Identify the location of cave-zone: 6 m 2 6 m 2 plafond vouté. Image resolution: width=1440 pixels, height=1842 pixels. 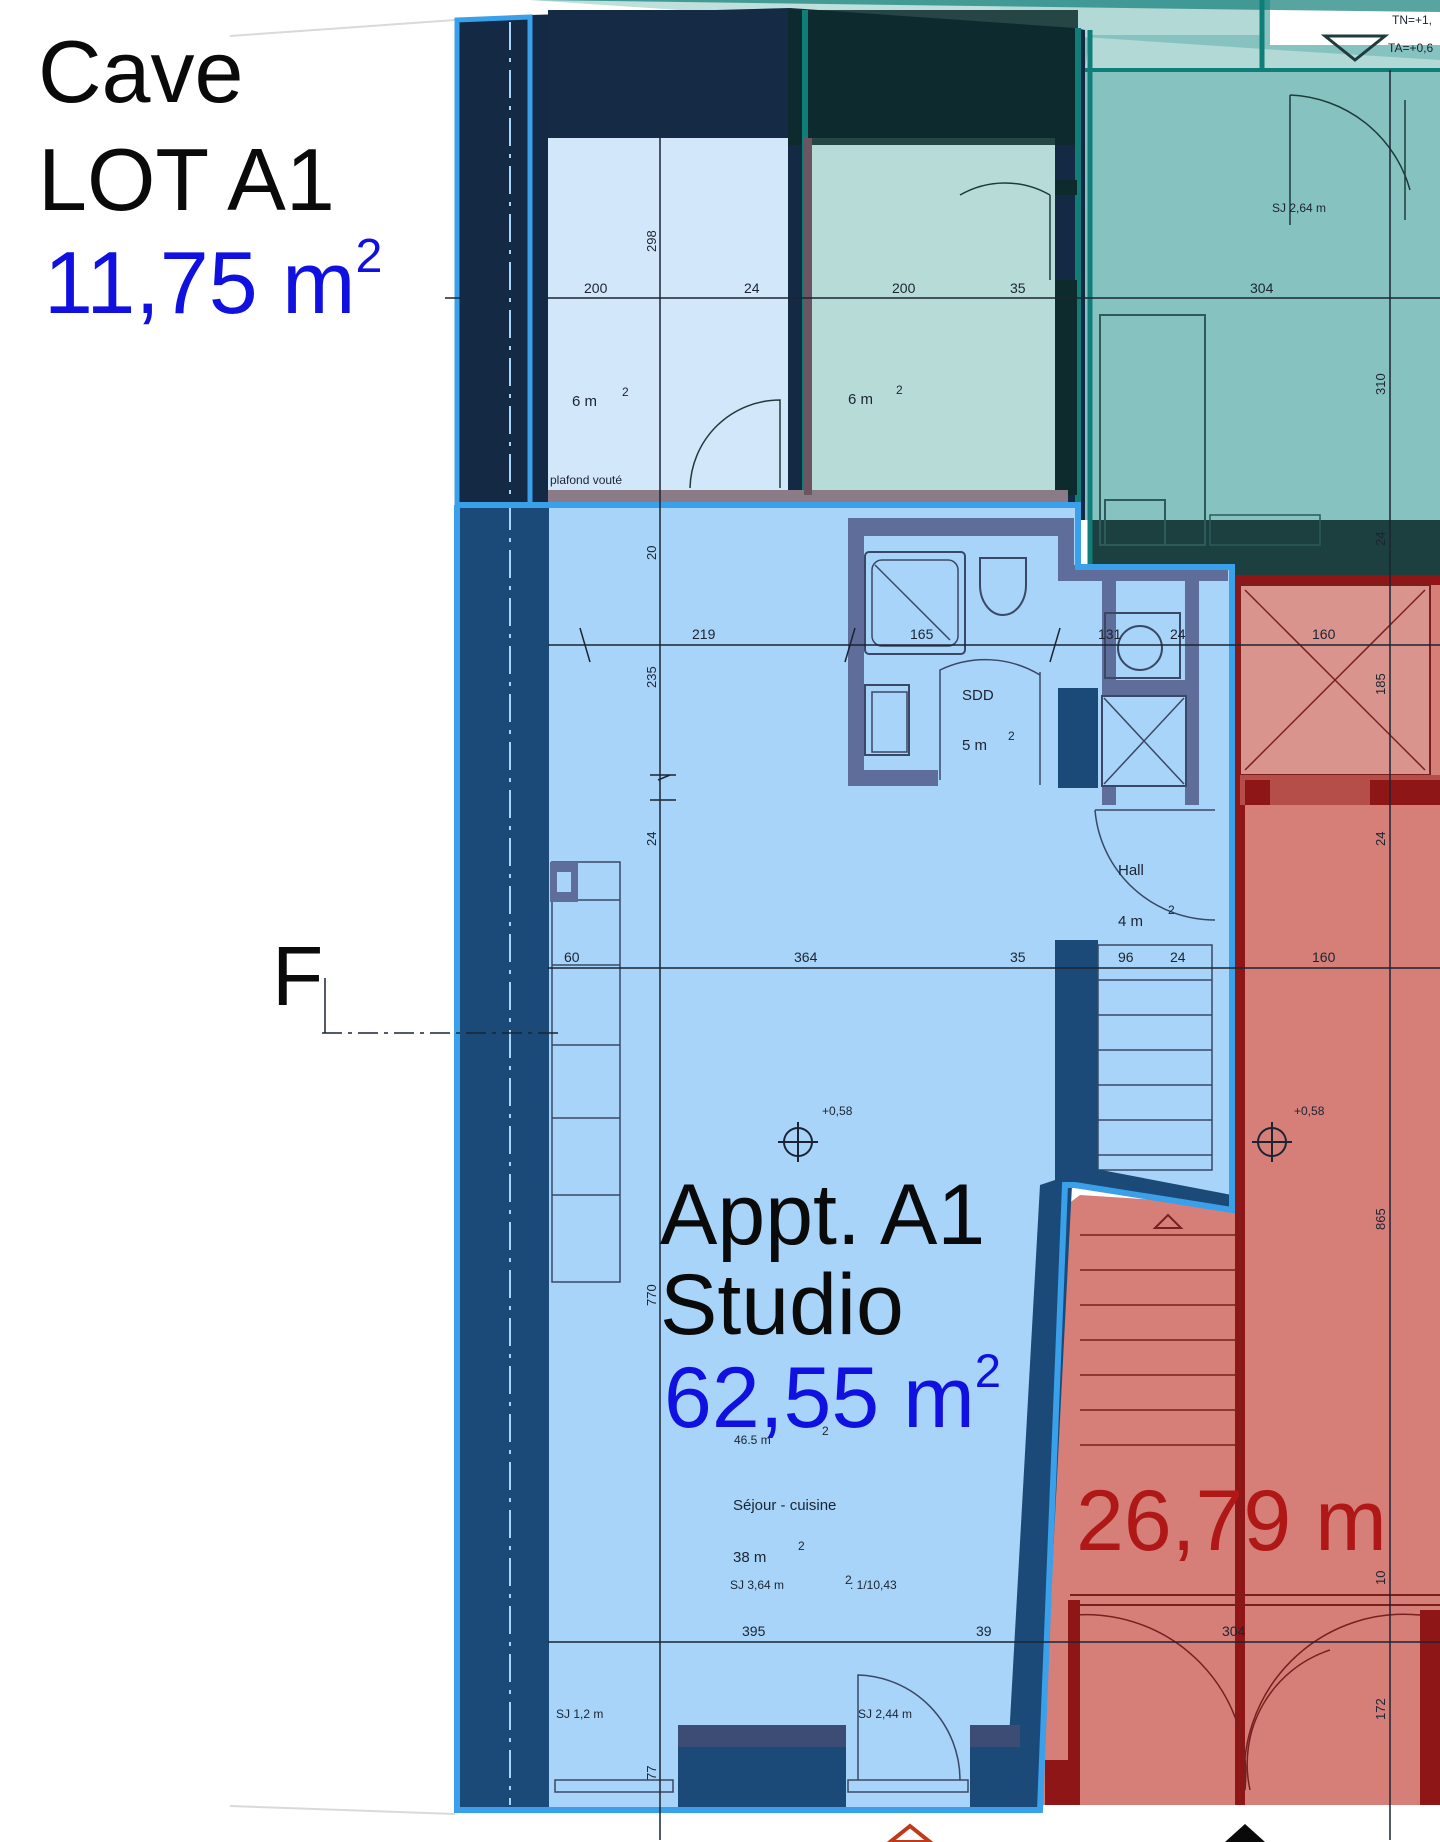
(770, 284).